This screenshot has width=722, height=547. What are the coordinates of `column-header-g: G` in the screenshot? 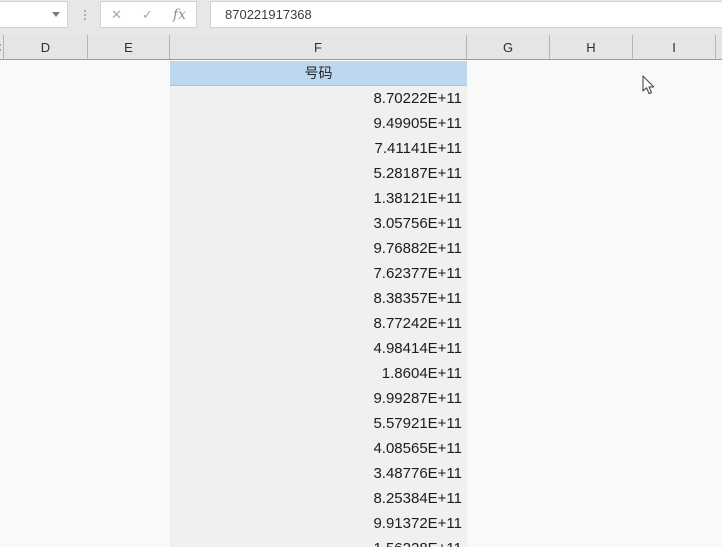 It's located at (508, 47).